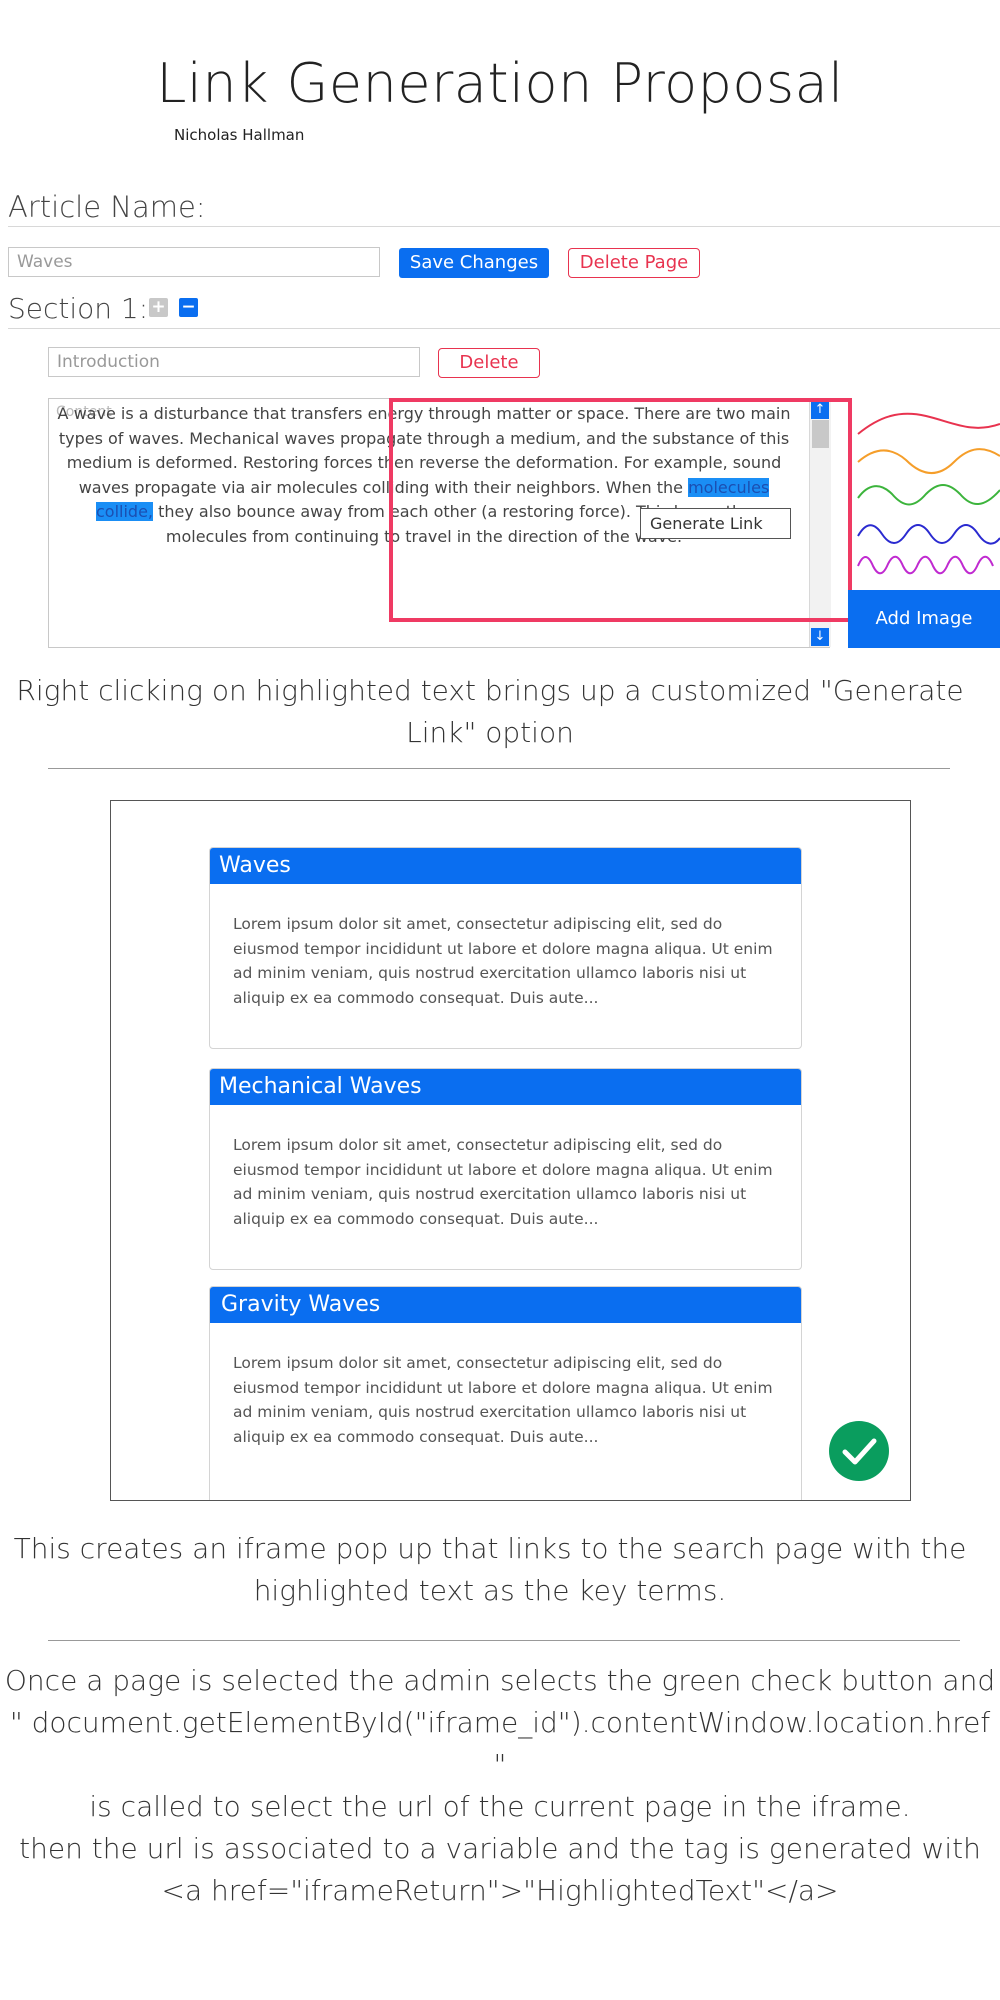  I want to click on confirm-button, so click(859, 1451).